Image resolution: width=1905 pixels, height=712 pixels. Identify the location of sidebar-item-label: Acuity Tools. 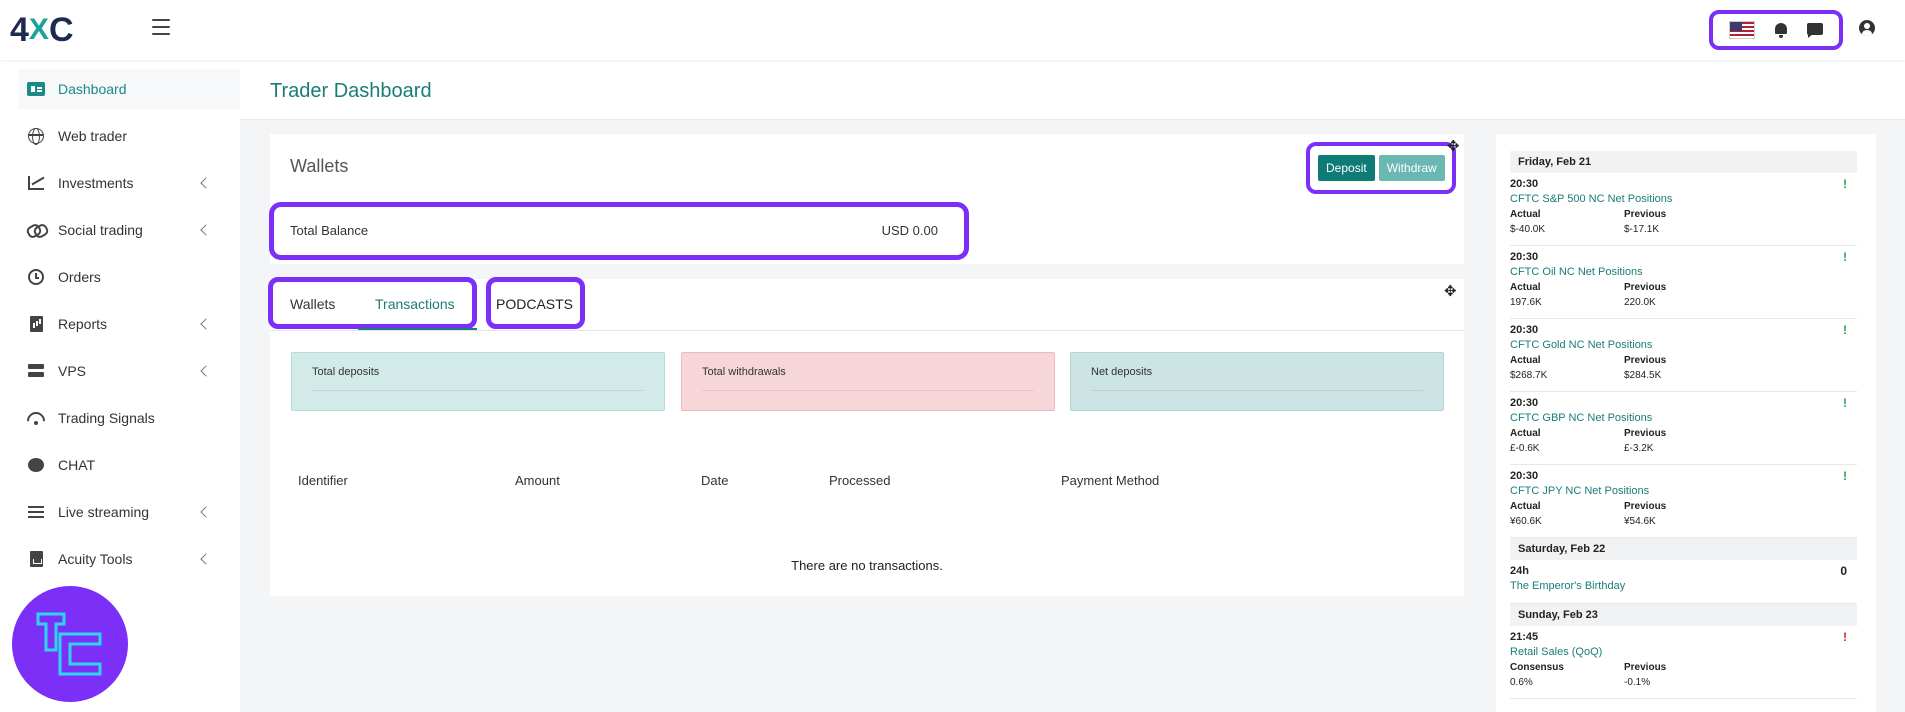
(95, 559).